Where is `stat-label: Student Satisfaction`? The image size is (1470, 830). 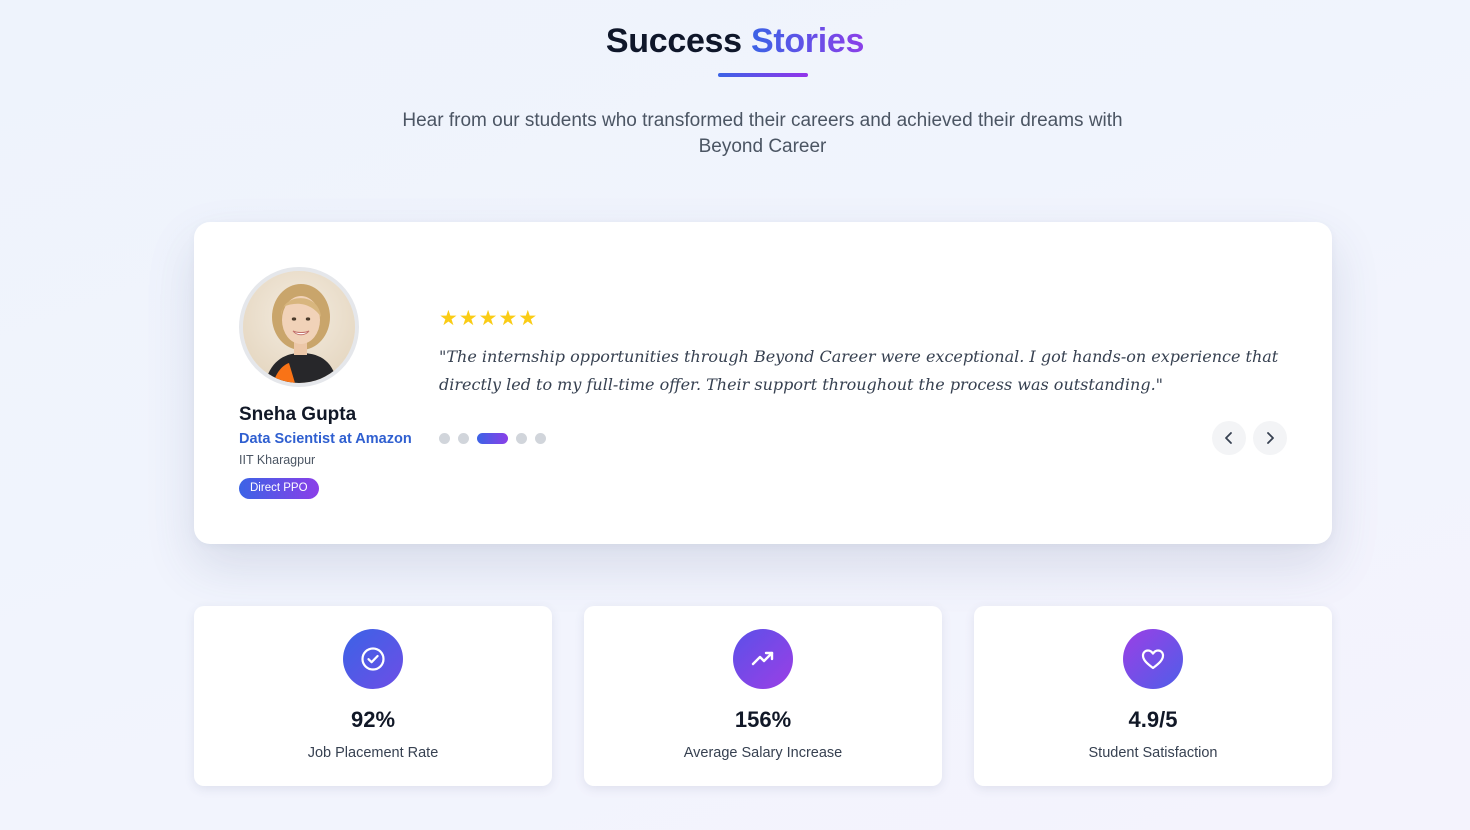
stat-label: Student Satisfaction is located at coordinates (1153, 753).